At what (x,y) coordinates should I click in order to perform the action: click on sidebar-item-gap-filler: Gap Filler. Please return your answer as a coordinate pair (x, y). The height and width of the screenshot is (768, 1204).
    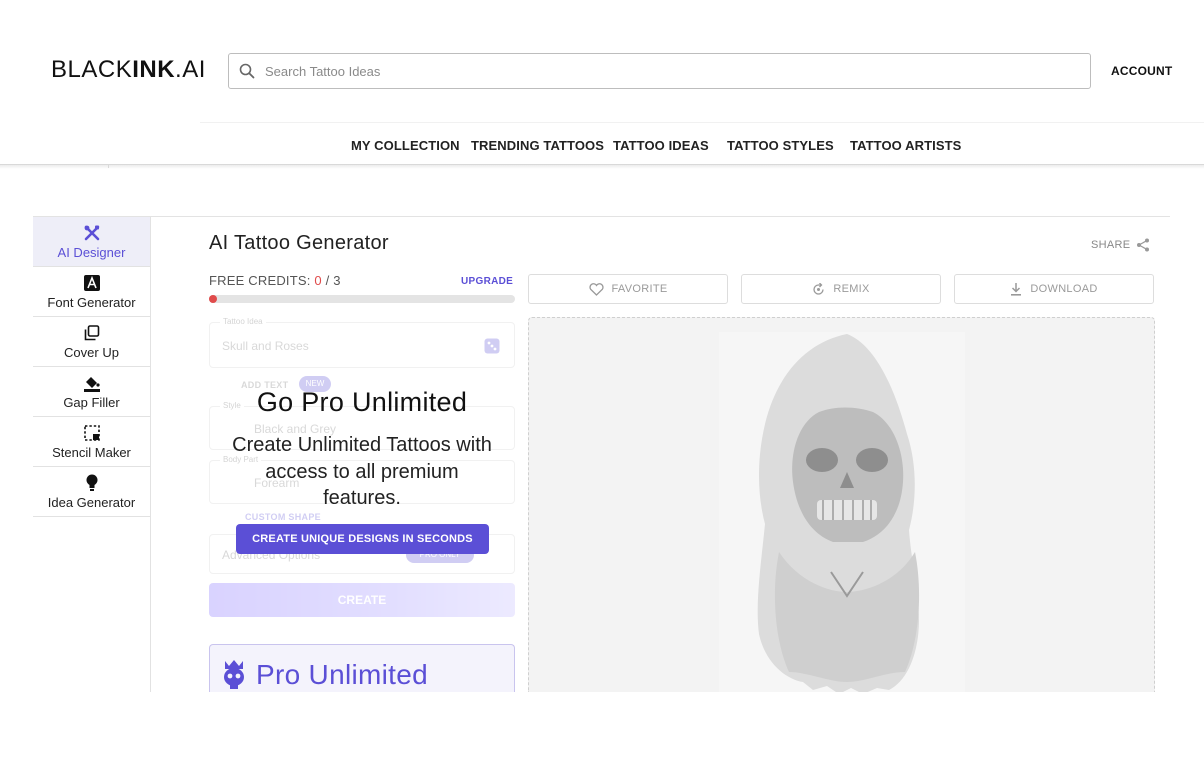
    Looking at the image, I should click on (91, 392).